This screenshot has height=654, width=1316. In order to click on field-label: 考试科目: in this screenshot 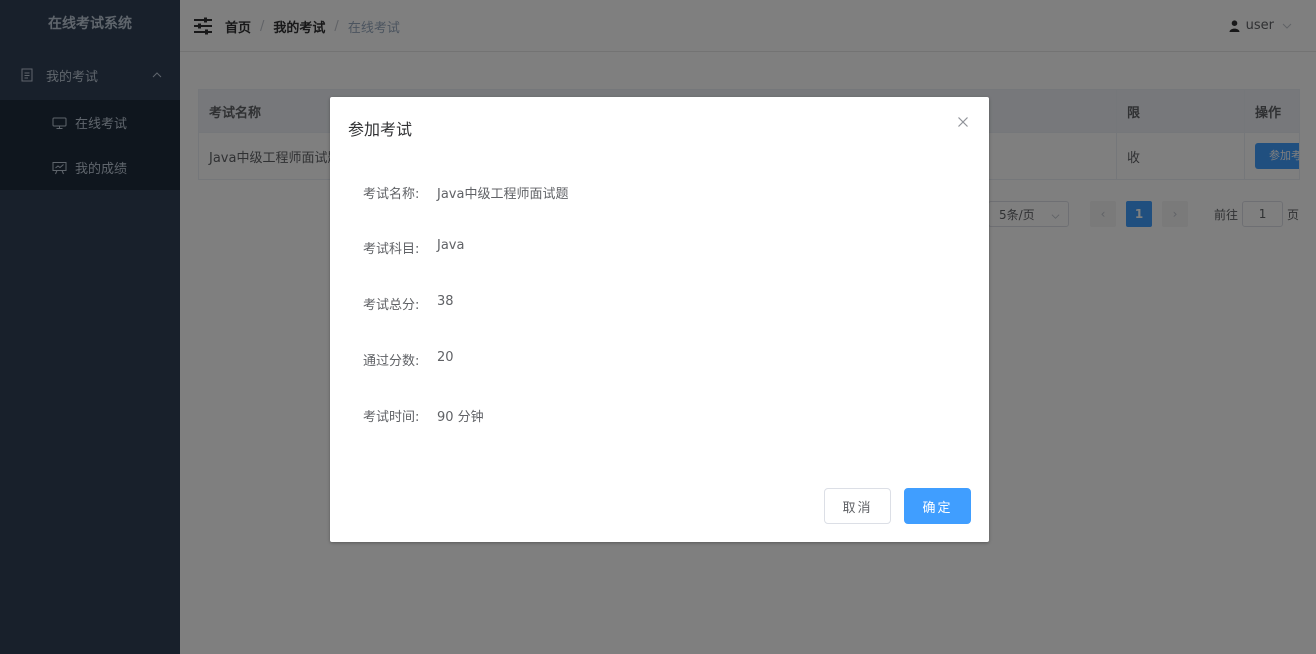, I will do `click(391, 249)`.